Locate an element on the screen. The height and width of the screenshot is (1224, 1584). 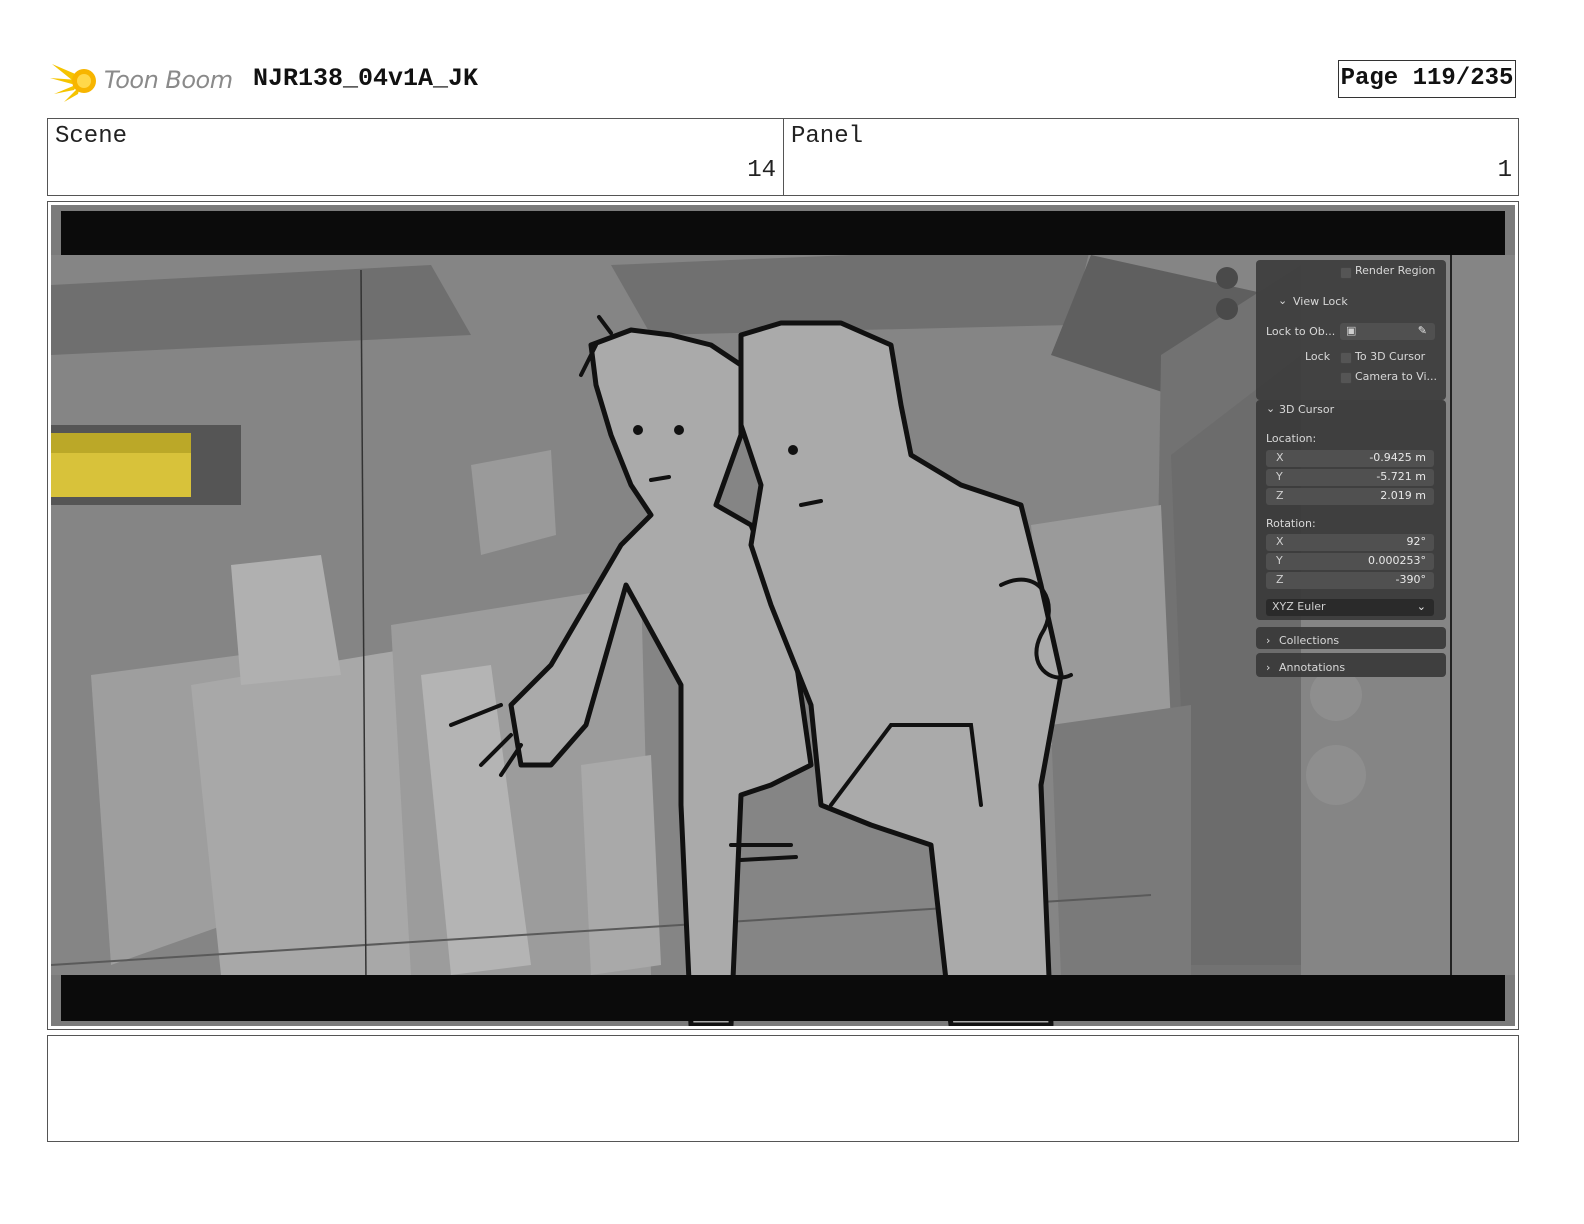
info-divider is located at coordinates (783, 157).